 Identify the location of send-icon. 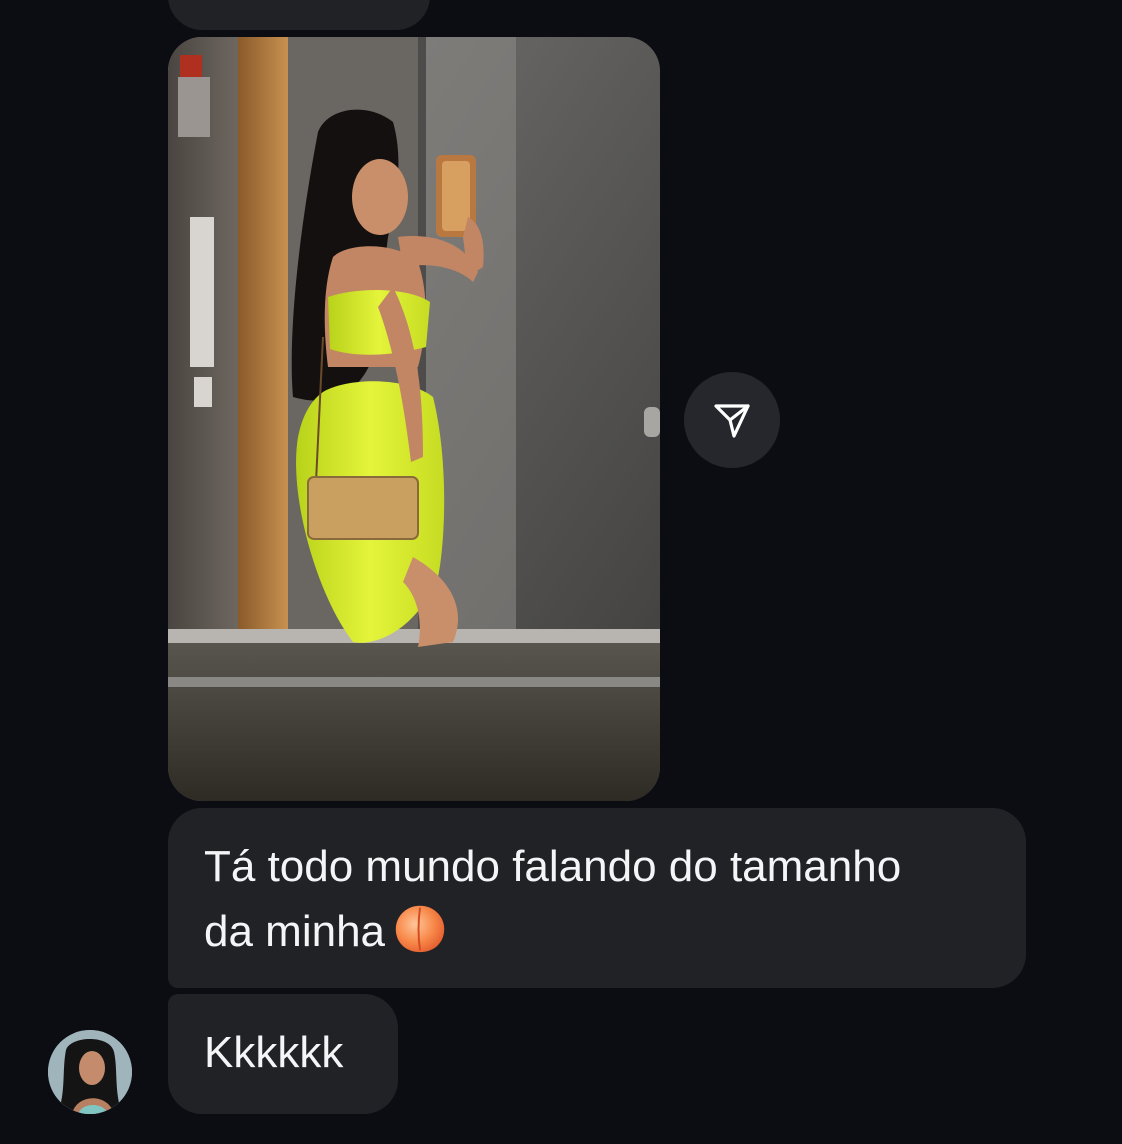
(732, 421).